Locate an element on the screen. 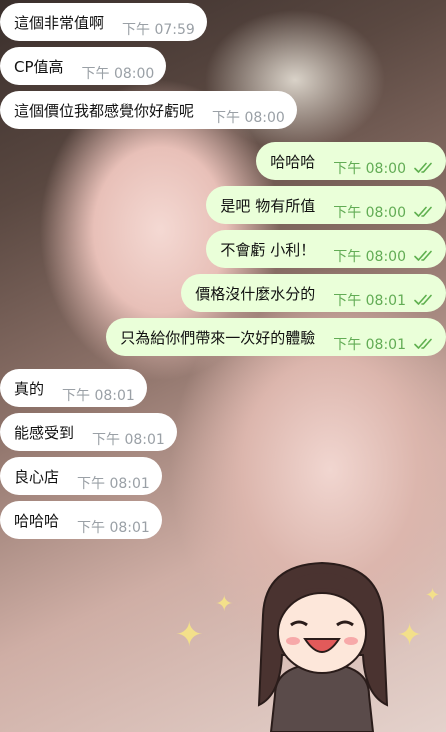 The width and height of the screenshot is (446, 732). message-text: 是吧 物有所值 is located at coordinates (268, 205).